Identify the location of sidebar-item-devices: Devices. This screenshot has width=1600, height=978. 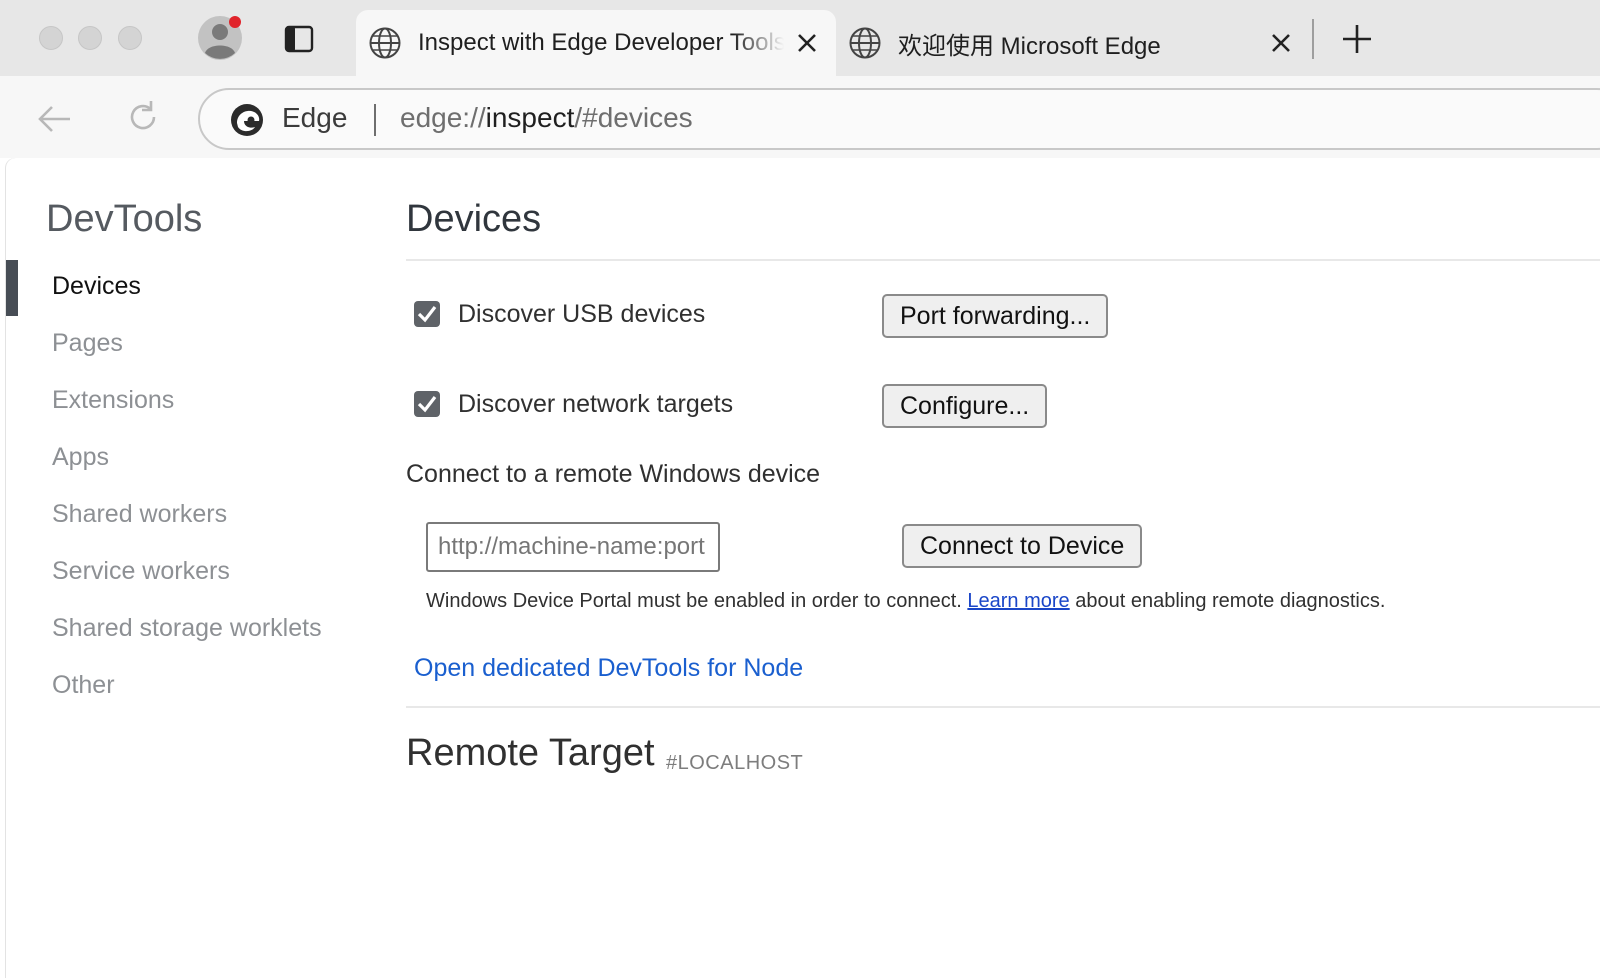
(96, 286).